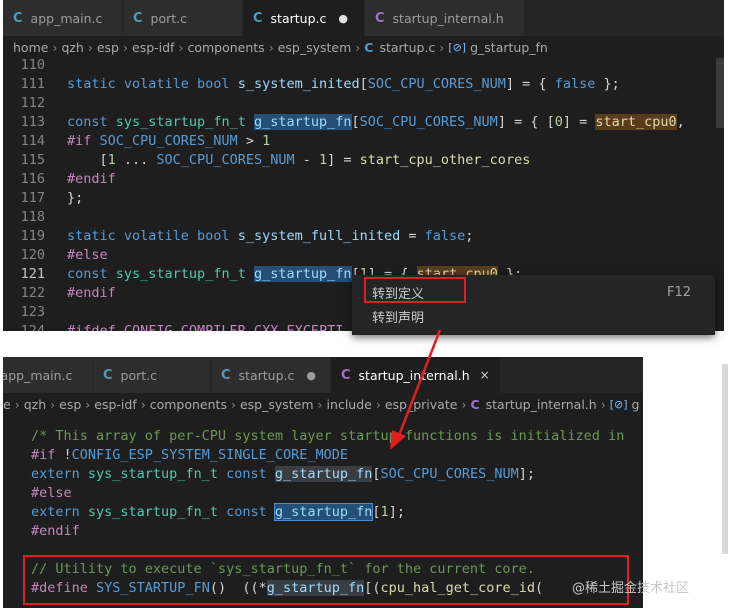 This screenshot has height=611, width=731. I want to click on arrow-icon, so click(416, 389).